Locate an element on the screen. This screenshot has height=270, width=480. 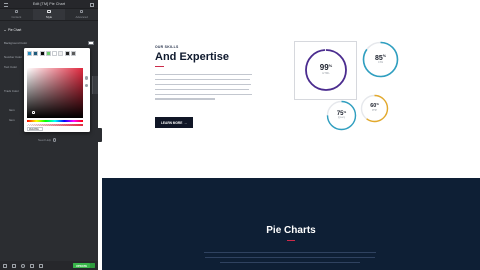
pie-label: jQuery is located at coordinates (341, 118).